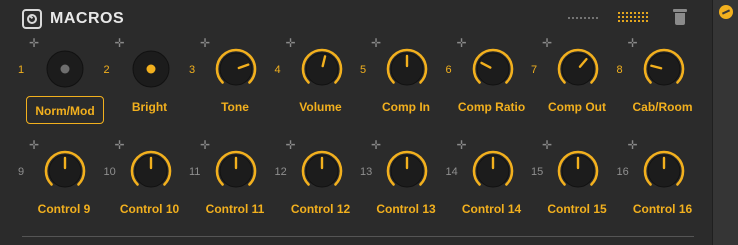  I want to click on macro-14: 14 ✛ Control 14, so click(490, 190).